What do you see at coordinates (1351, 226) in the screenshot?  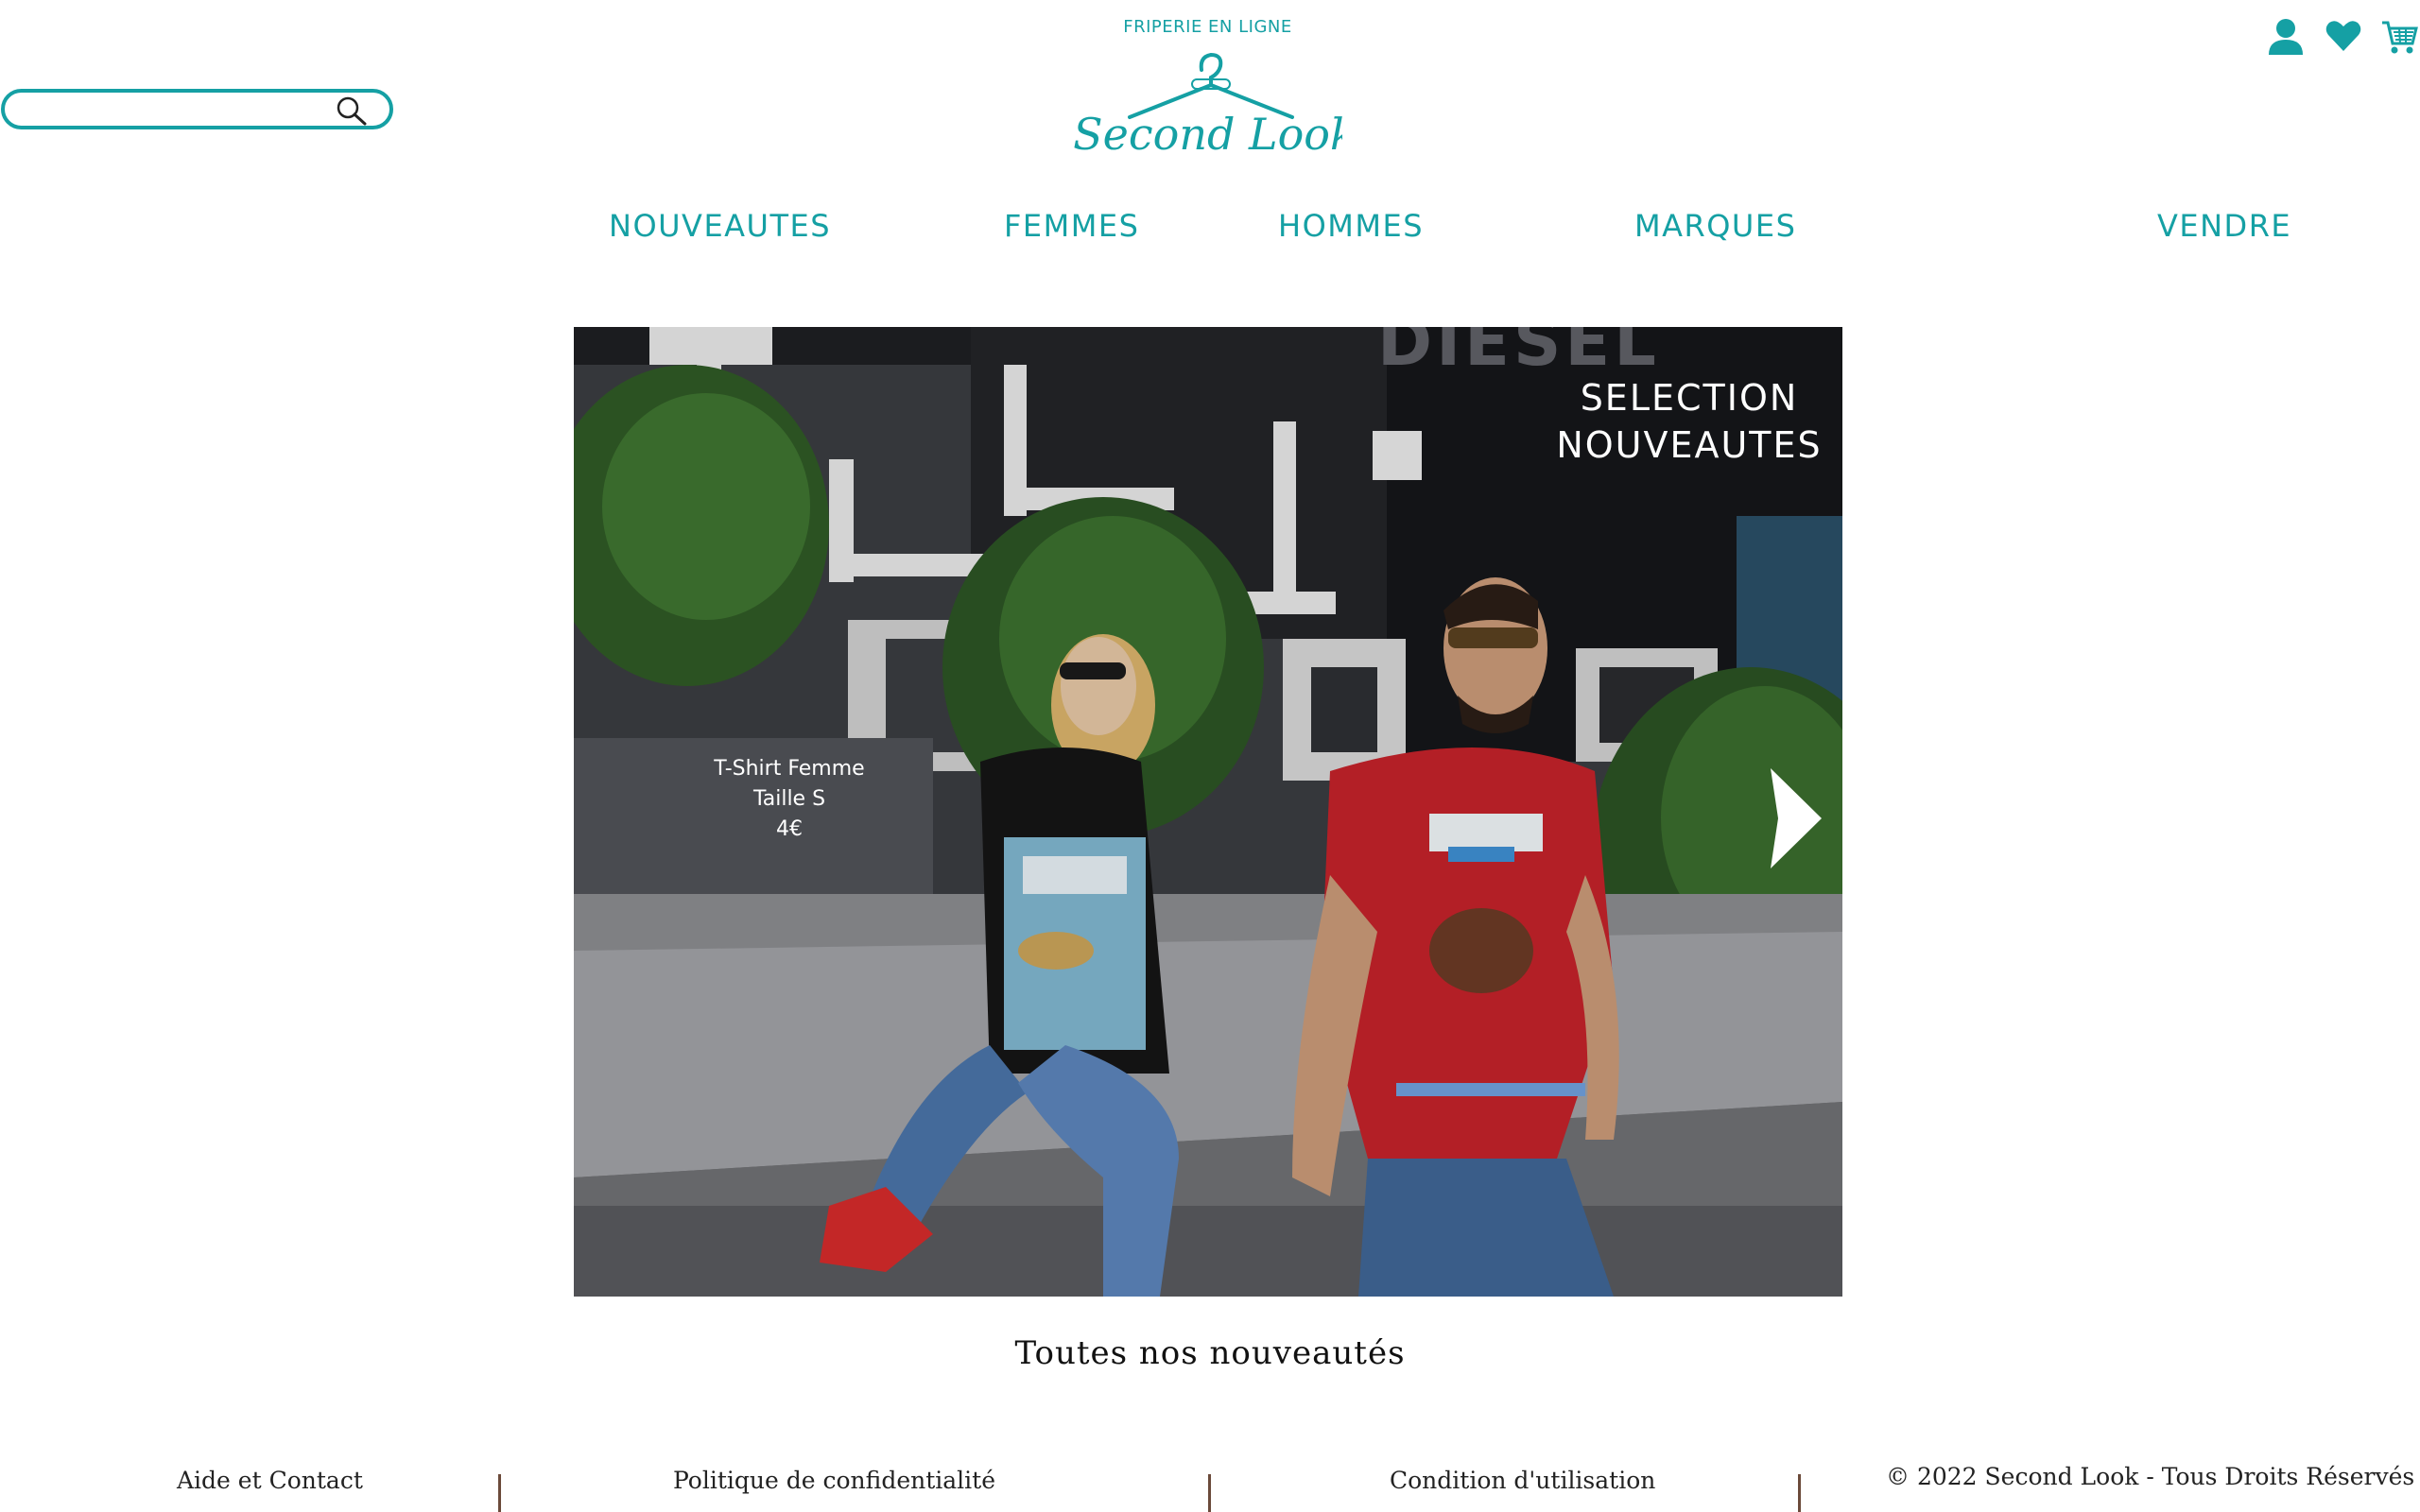 I see `nav-hommes: HOMMES` at bounding box center [1351, 226].